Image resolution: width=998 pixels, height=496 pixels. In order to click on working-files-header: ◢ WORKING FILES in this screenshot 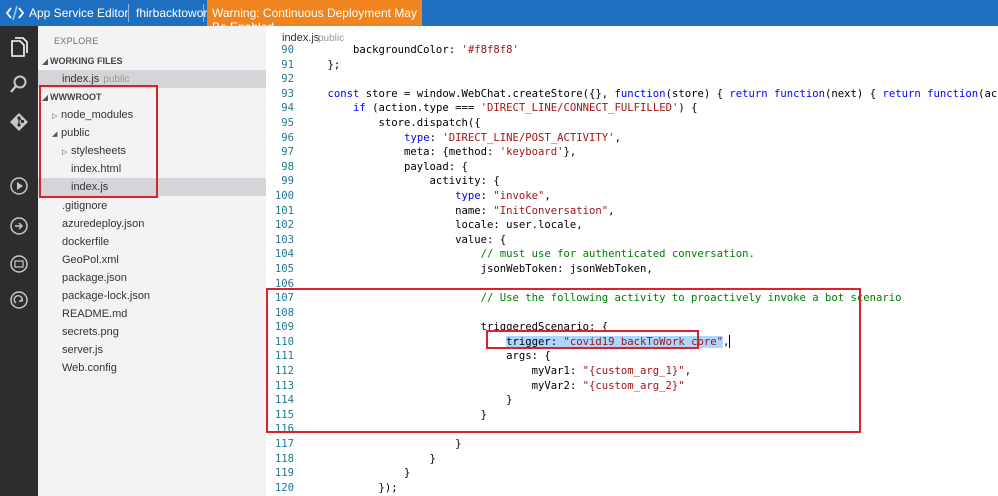, I will do `click(152, 61)`.